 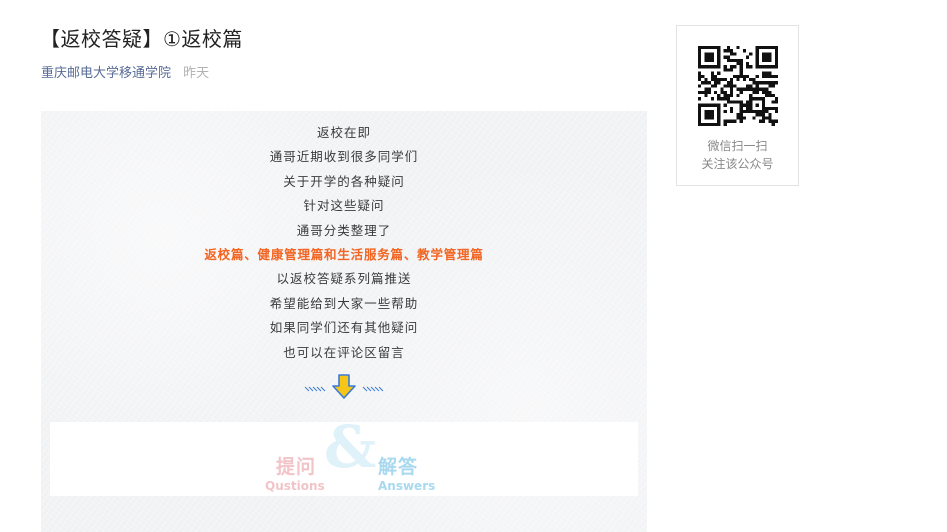 What do you see at coordinates (350, 447) in the screenshot?
I see `qa-ampersand: &` at bounding box center [350, 447].